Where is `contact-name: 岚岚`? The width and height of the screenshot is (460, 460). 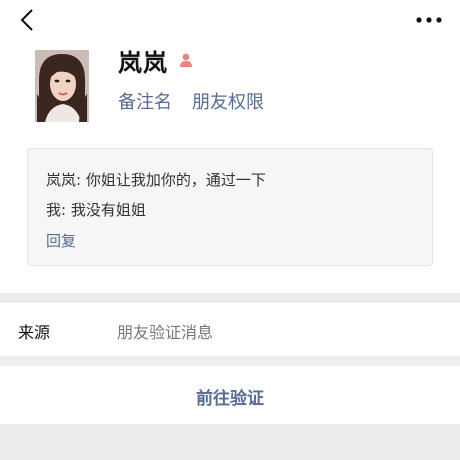 contact-name: 岚岚 is located at coordinates (143, 62).